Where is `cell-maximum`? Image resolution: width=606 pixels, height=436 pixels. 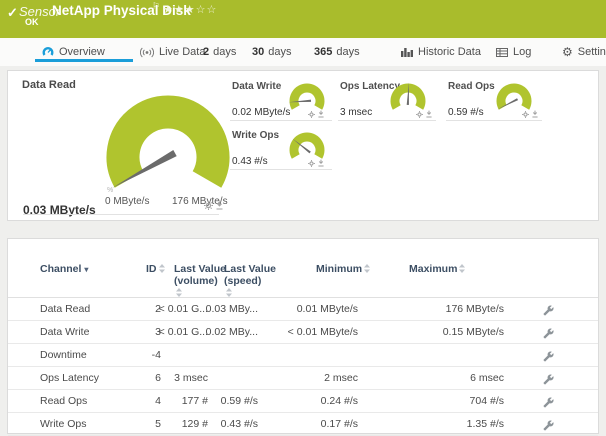
cell-maximum is located at coordinates (446, 355).